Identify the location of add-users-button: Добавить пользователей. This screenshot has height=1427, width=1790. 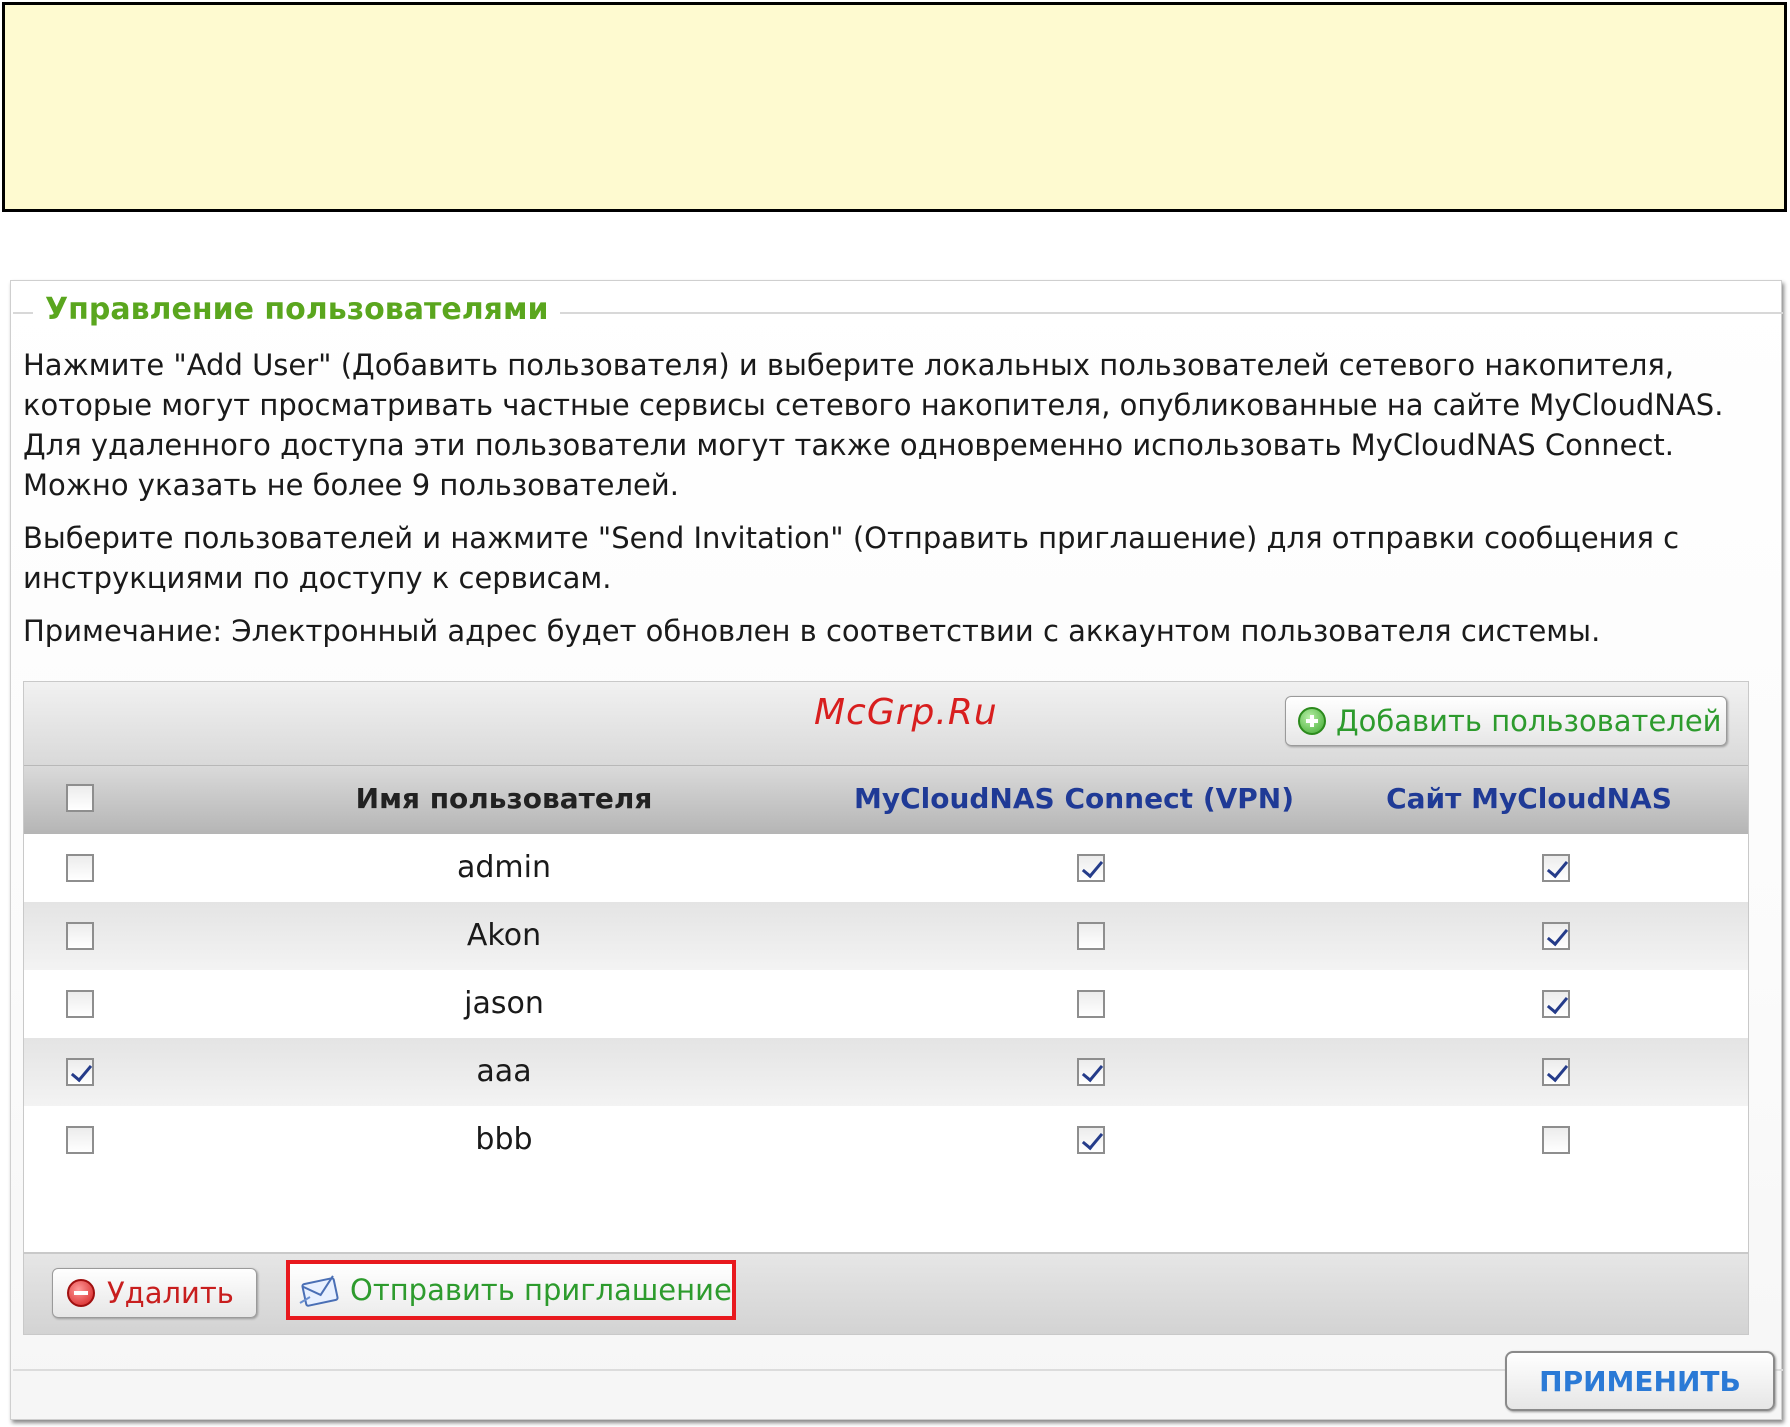
(1506, 721).